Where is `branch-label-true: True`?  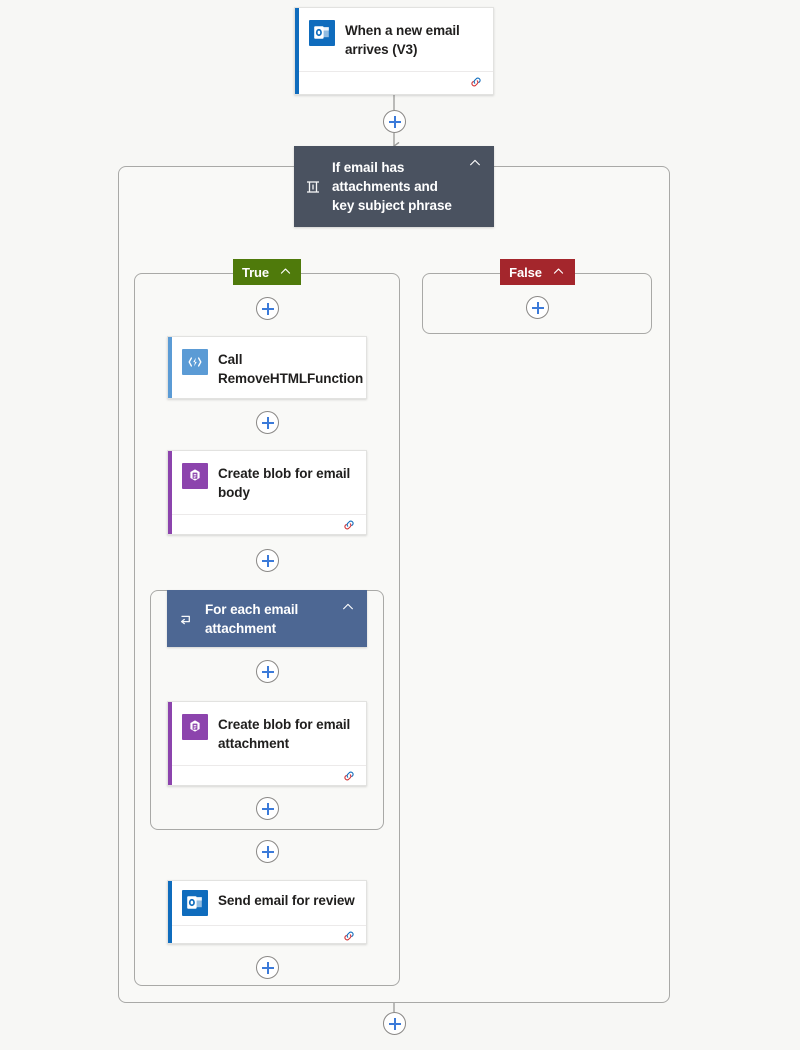 branch-label-true: True is located at coordinates (255, 272).